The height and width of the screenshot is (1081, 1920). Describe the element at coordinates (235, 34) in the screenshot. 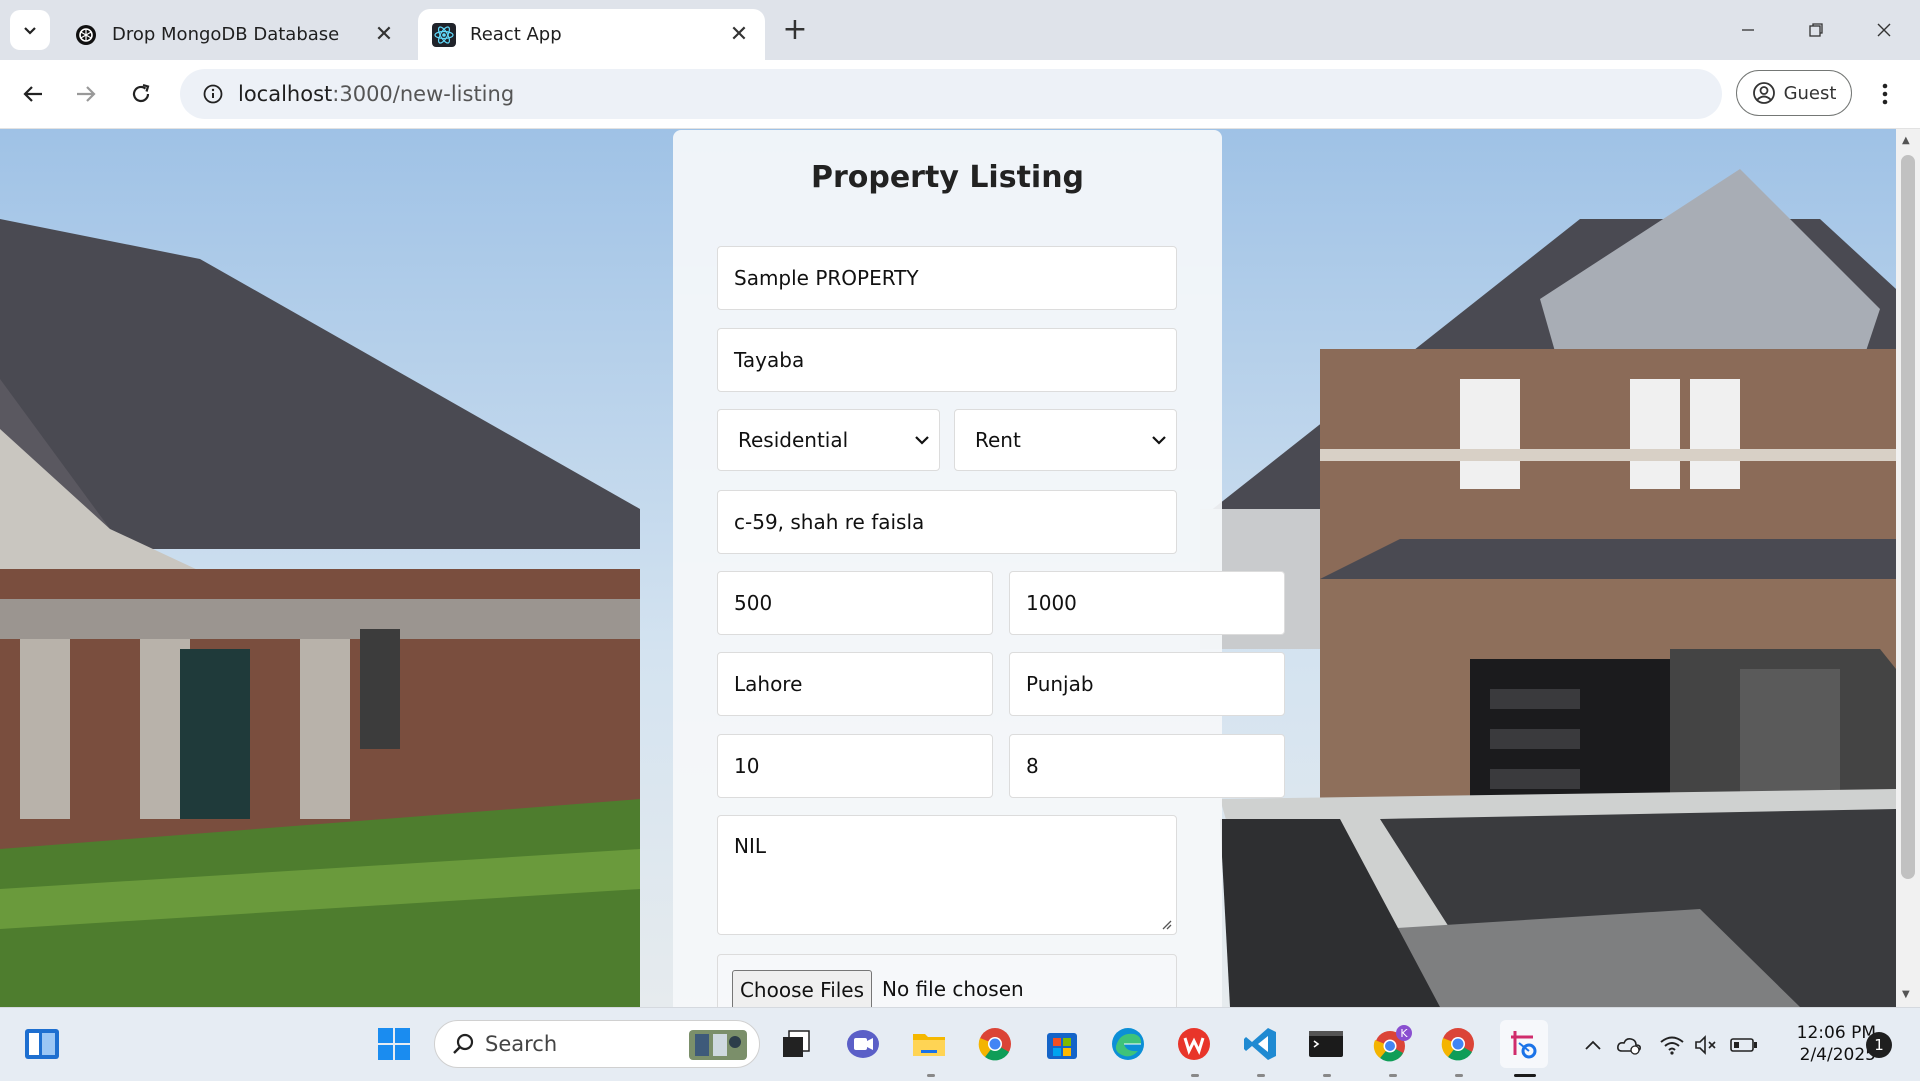

I see `tab-drop-mongodb: Drop MongoDB Database ✕` at that location.